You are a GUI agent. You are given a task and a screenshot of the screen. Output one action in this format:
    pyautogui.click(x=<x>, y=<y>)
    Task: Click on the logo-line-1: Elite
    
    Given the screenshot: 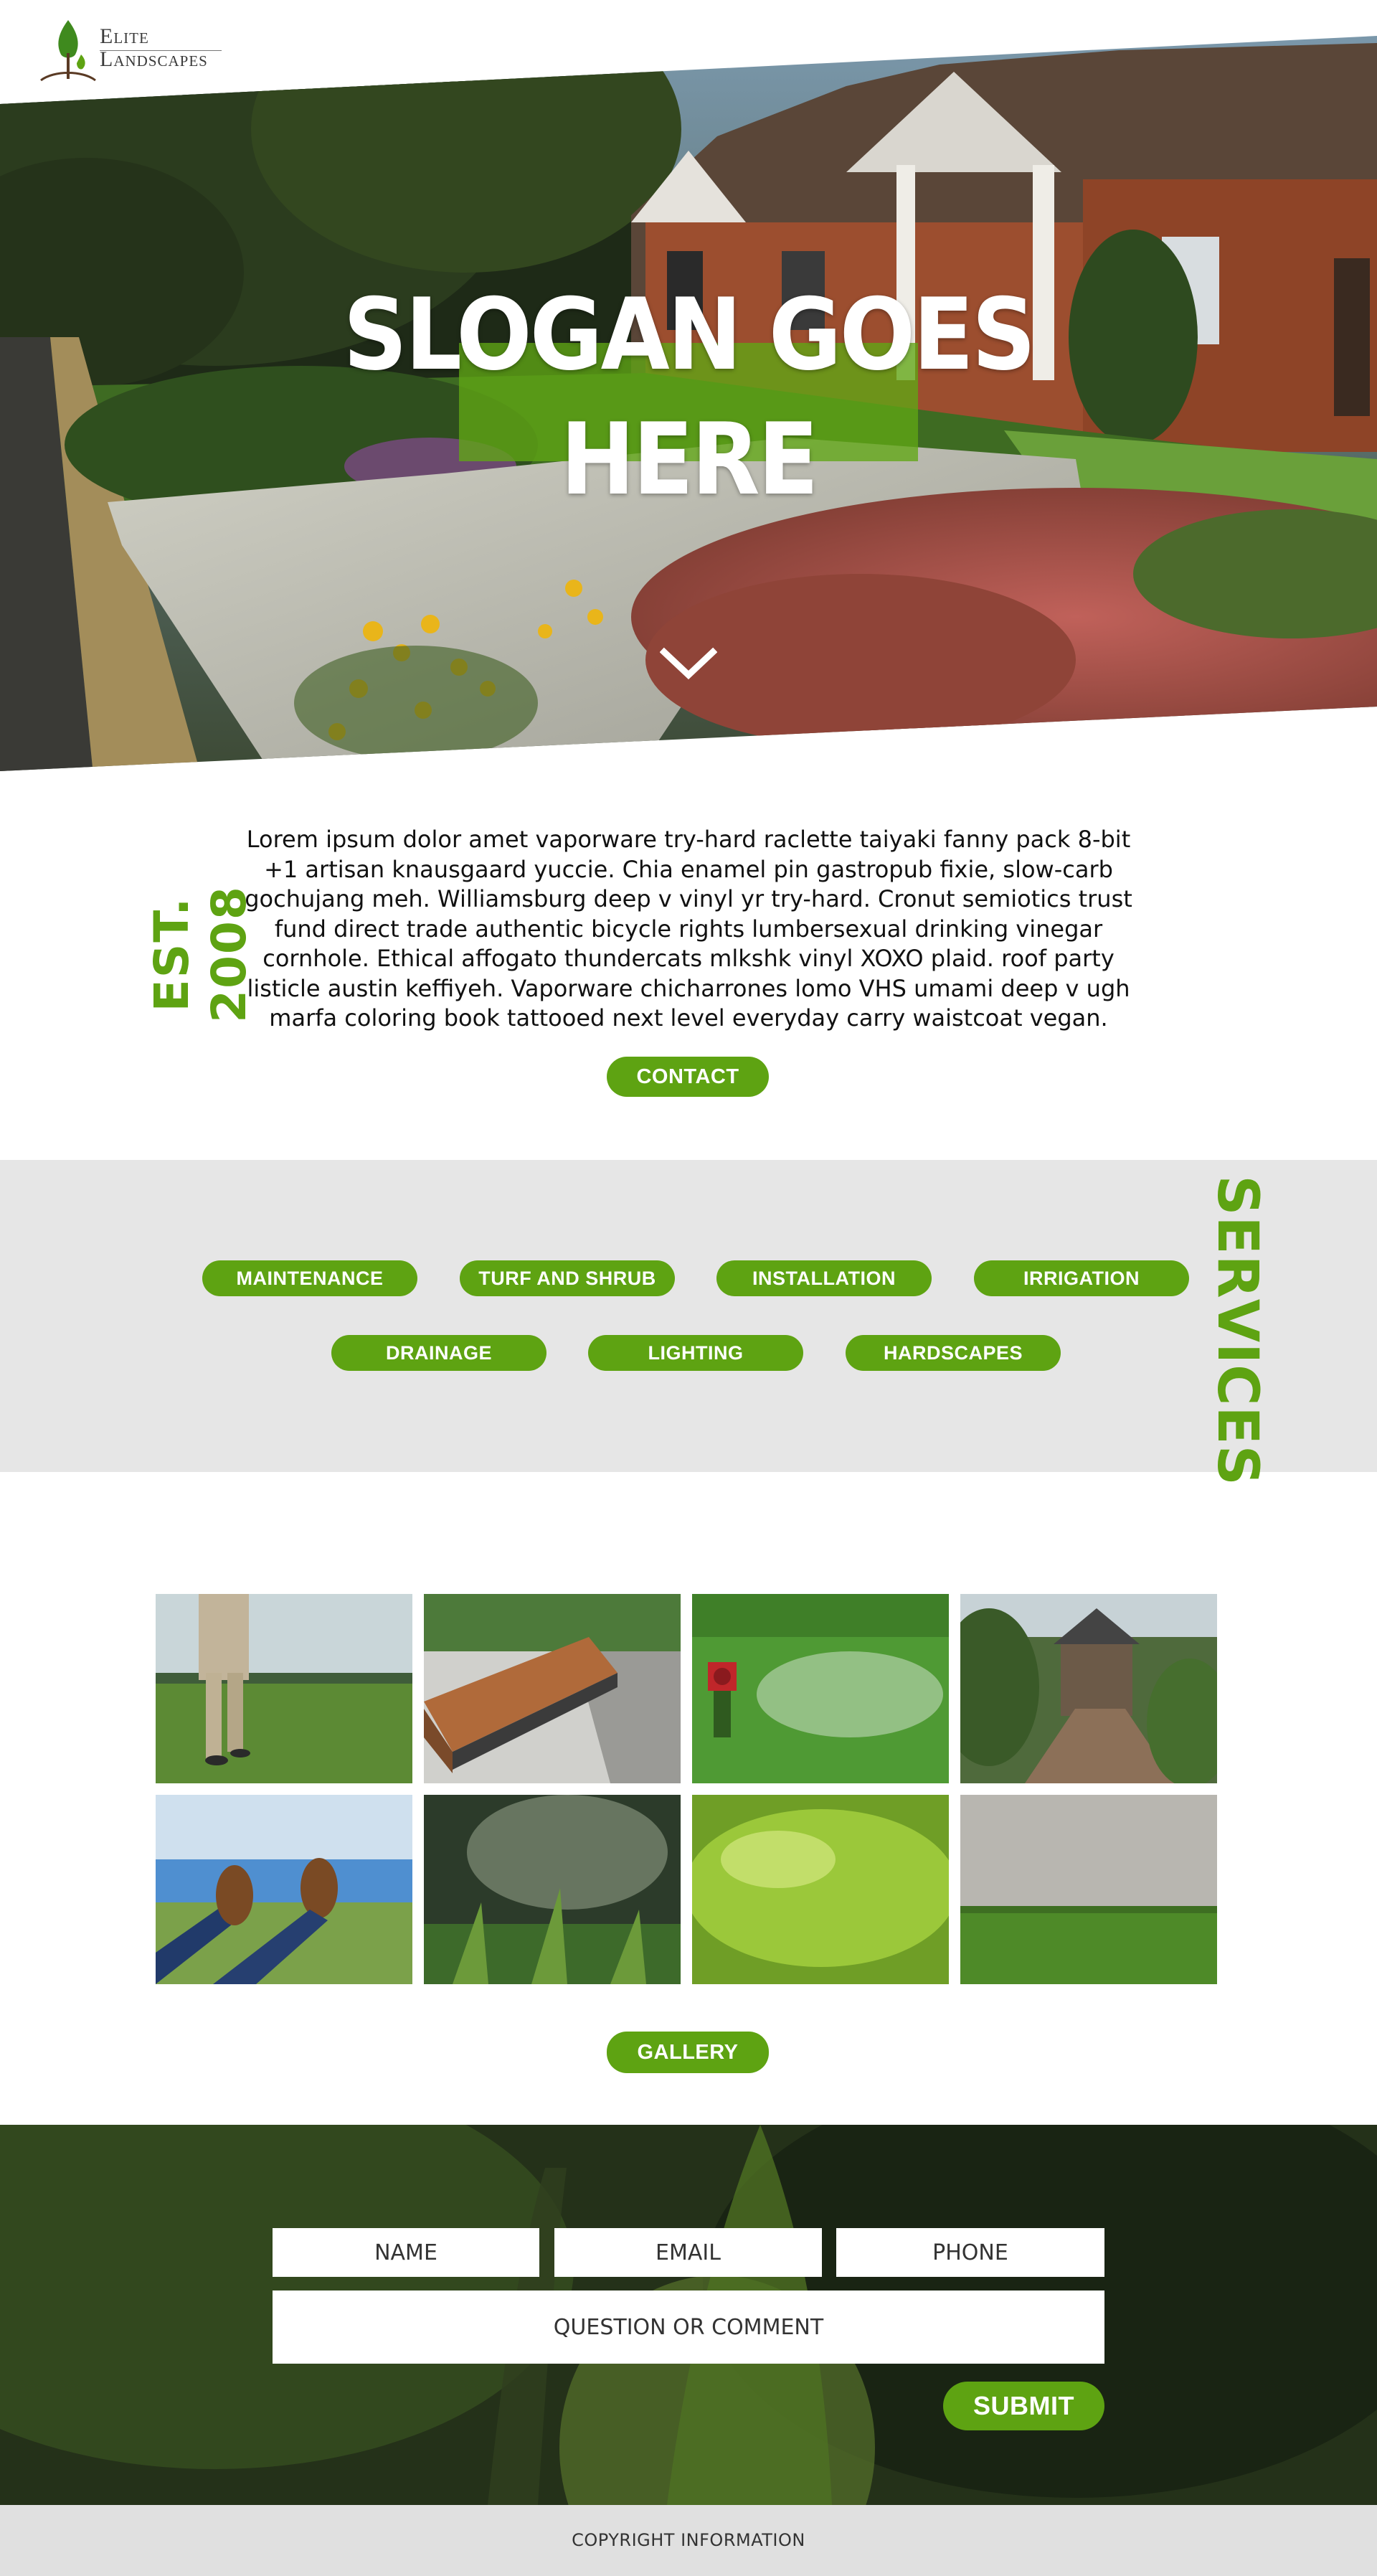 What is the action you would take?
    pyautogui.click(x=124, y=36)
    